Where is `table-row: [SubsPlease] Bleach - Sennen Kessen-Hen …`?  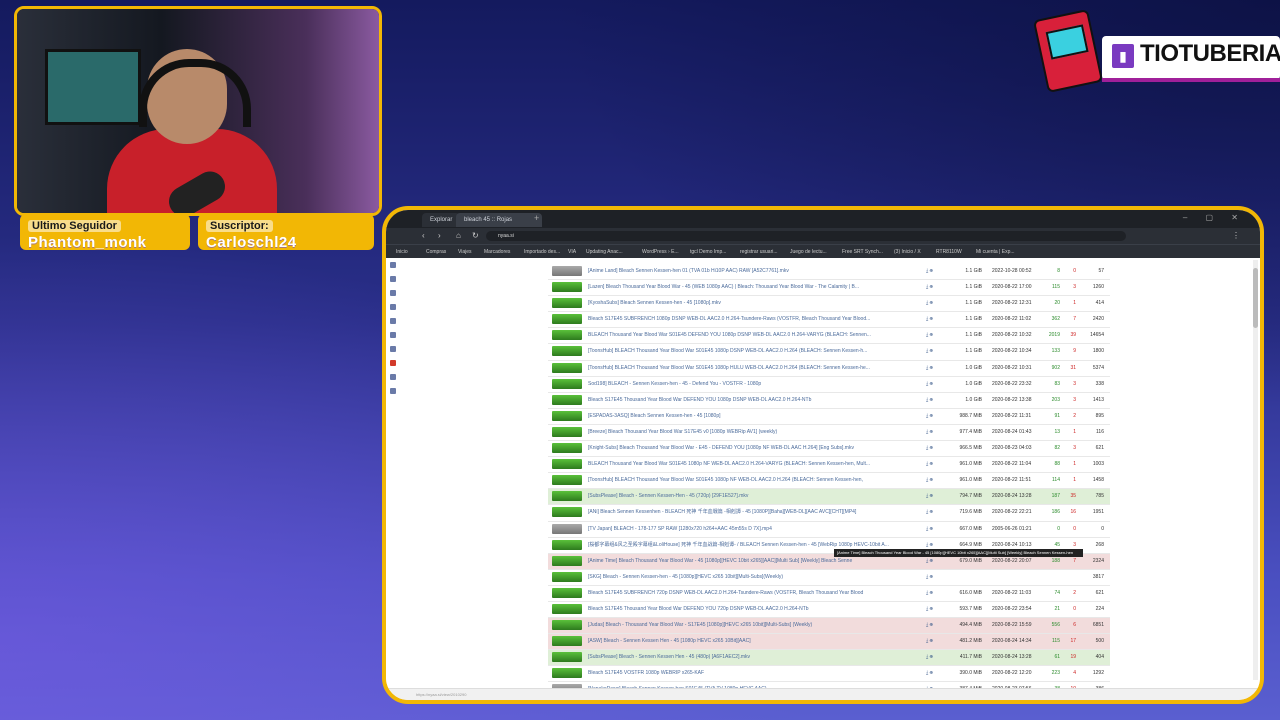
table-row: [SubsPlease] Bleach - Sennen Kessen-Hen … is located at coordinates (829, 497).